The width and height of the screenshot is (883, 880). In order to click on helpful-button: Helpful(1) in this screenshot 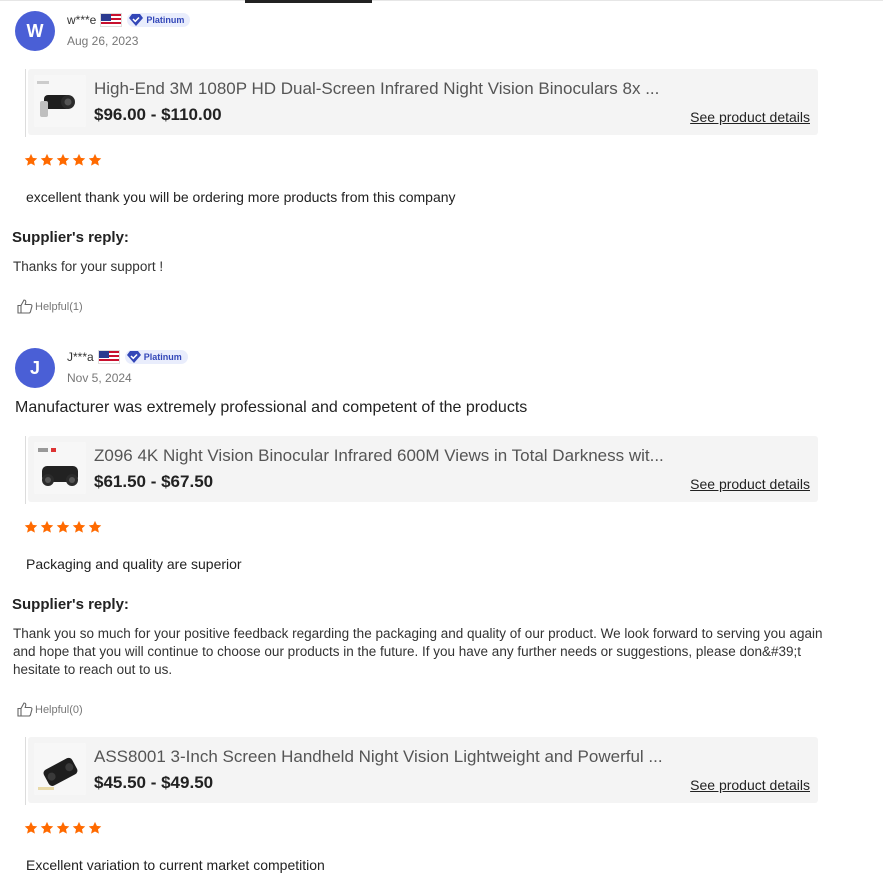, I will do `click(50, 306)`.